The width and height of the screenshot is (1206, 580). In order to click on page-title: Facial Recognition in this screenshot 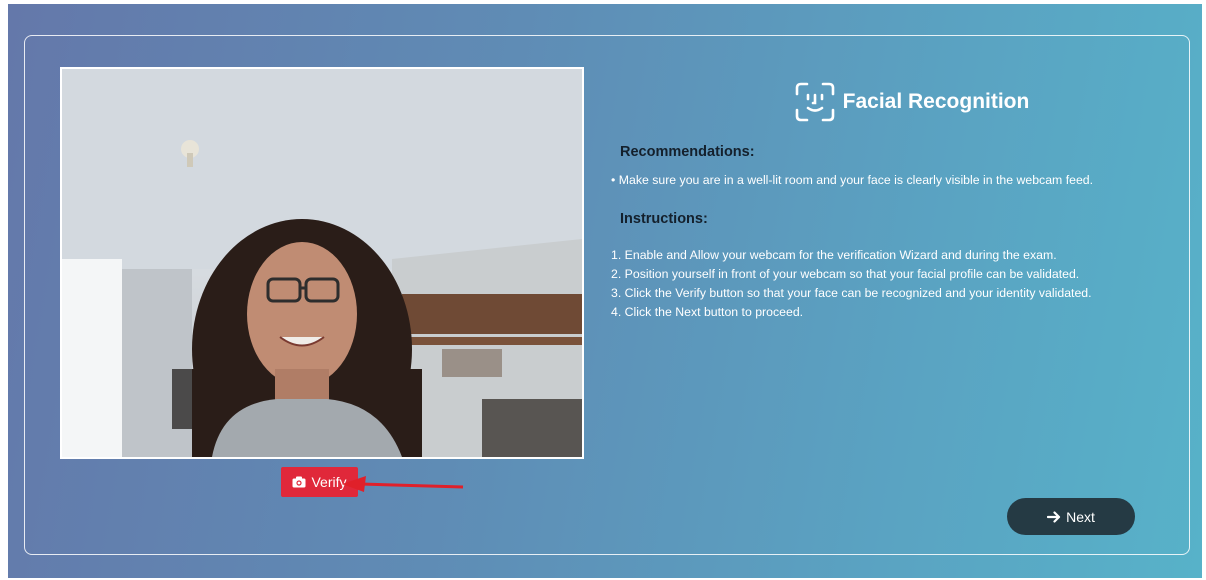, I will do `click(936, 101)`.